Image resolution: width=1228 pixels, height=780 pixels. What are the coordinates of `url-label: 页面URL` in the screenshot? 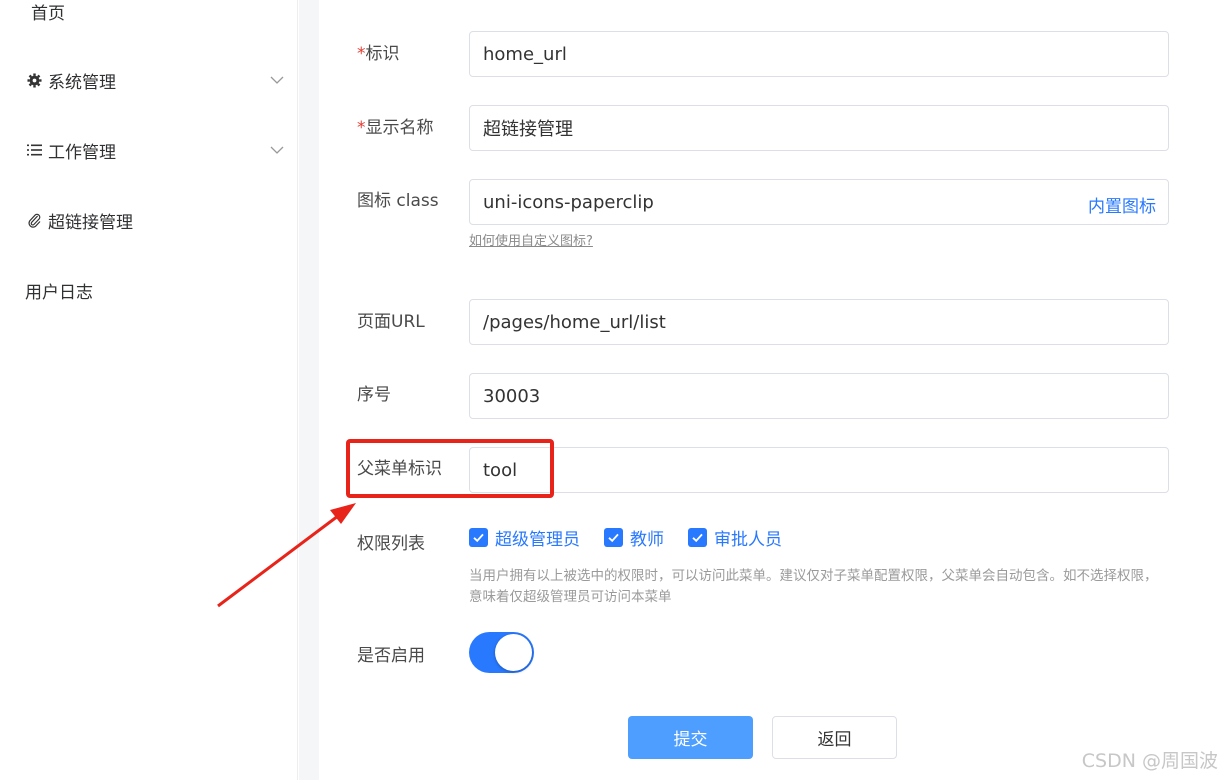 It's located at (391, 322).